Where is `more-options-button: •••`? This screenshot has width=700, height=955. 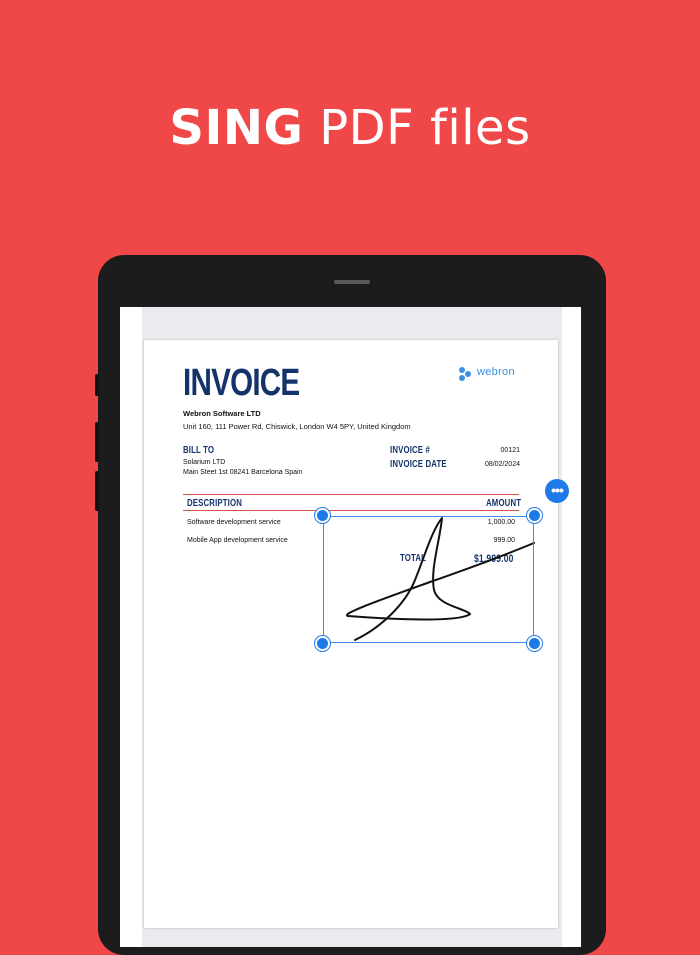 more-options-button: ••• is located at coordinates (557, 491).